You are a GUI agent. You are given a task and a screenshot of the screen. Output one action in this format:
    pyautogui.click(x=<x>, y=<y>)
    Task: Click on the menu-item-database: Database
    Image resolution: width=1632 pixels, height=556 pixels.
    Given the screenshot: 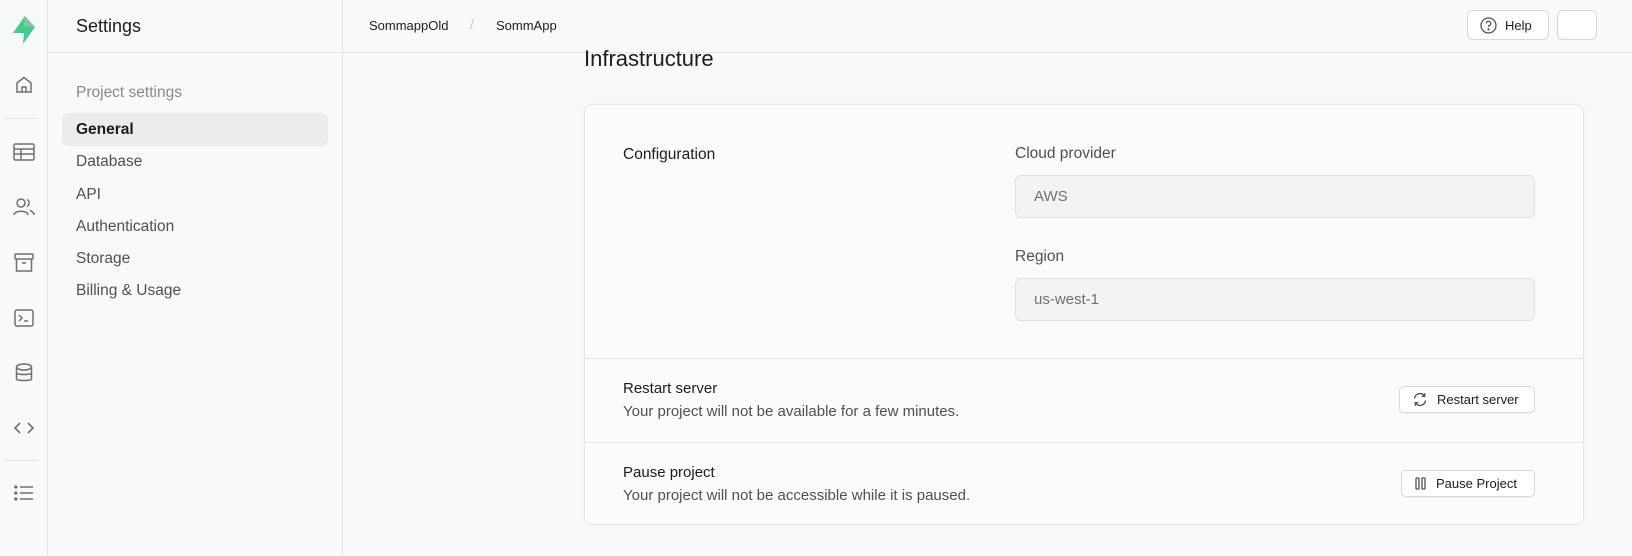 What is the action you would take?
    pyautogui.click(x=195, y=161)
    